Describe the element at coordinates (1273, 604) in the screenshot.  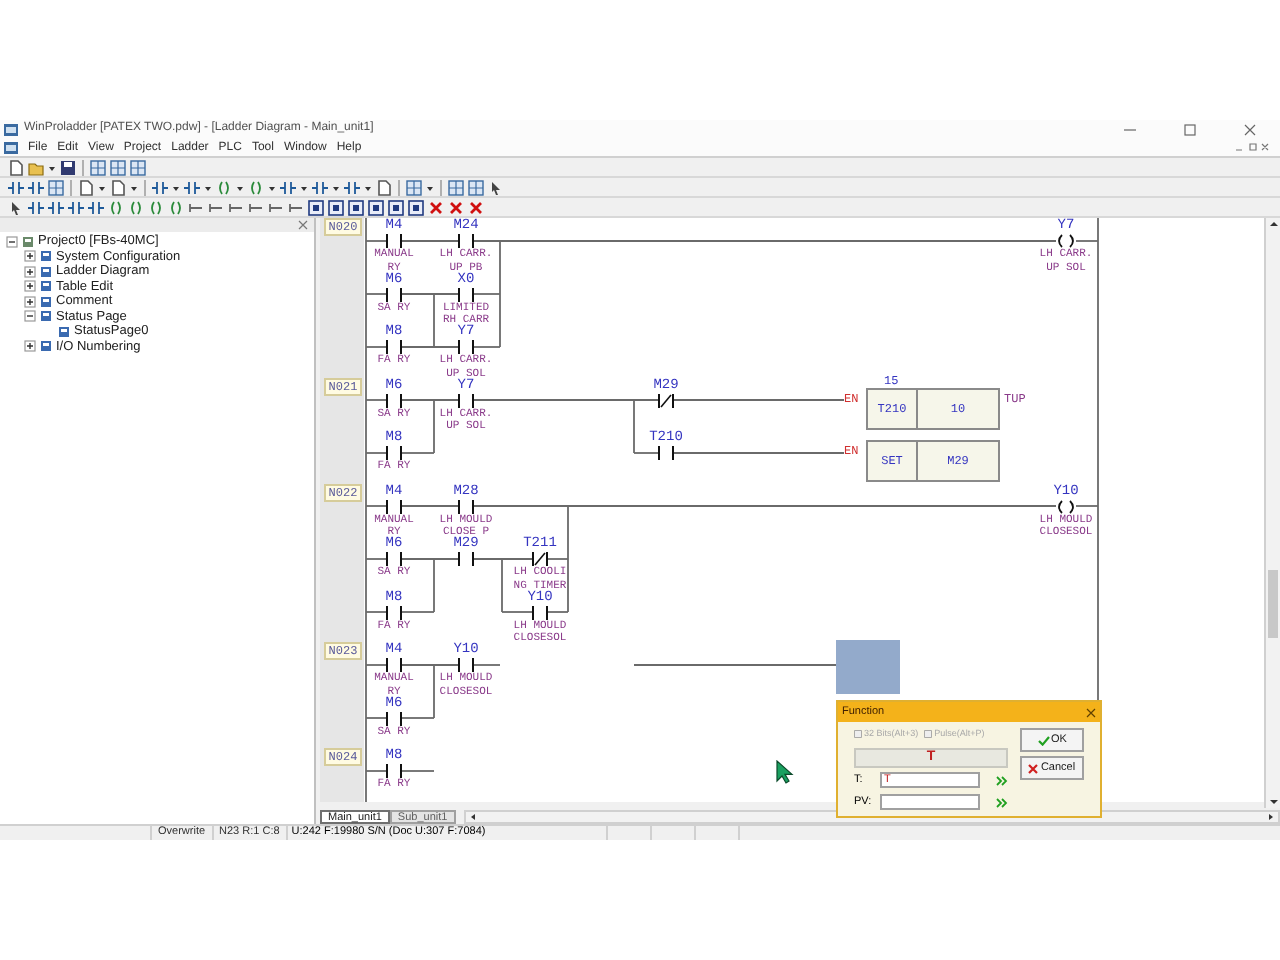
I see `scrollbar-thumb` at that location.